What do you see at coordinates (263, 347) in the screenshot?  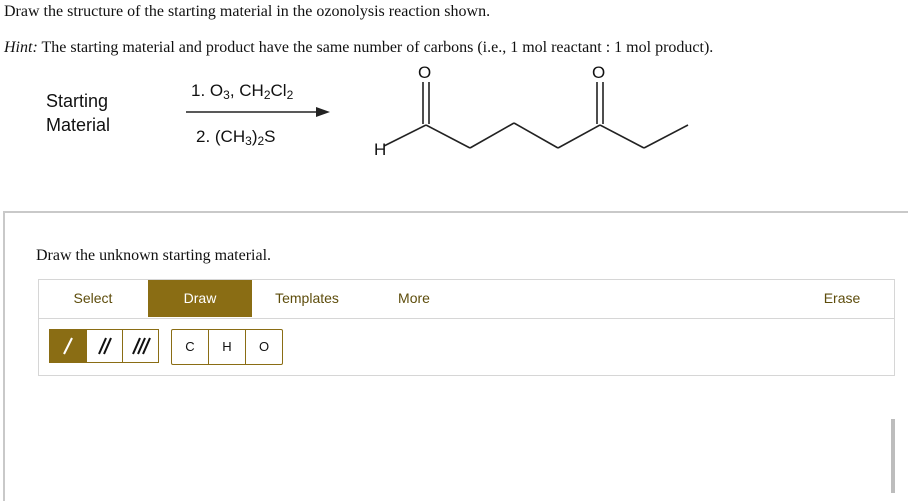 I see `atom-button-o: O` at bounding box center [263, 347].